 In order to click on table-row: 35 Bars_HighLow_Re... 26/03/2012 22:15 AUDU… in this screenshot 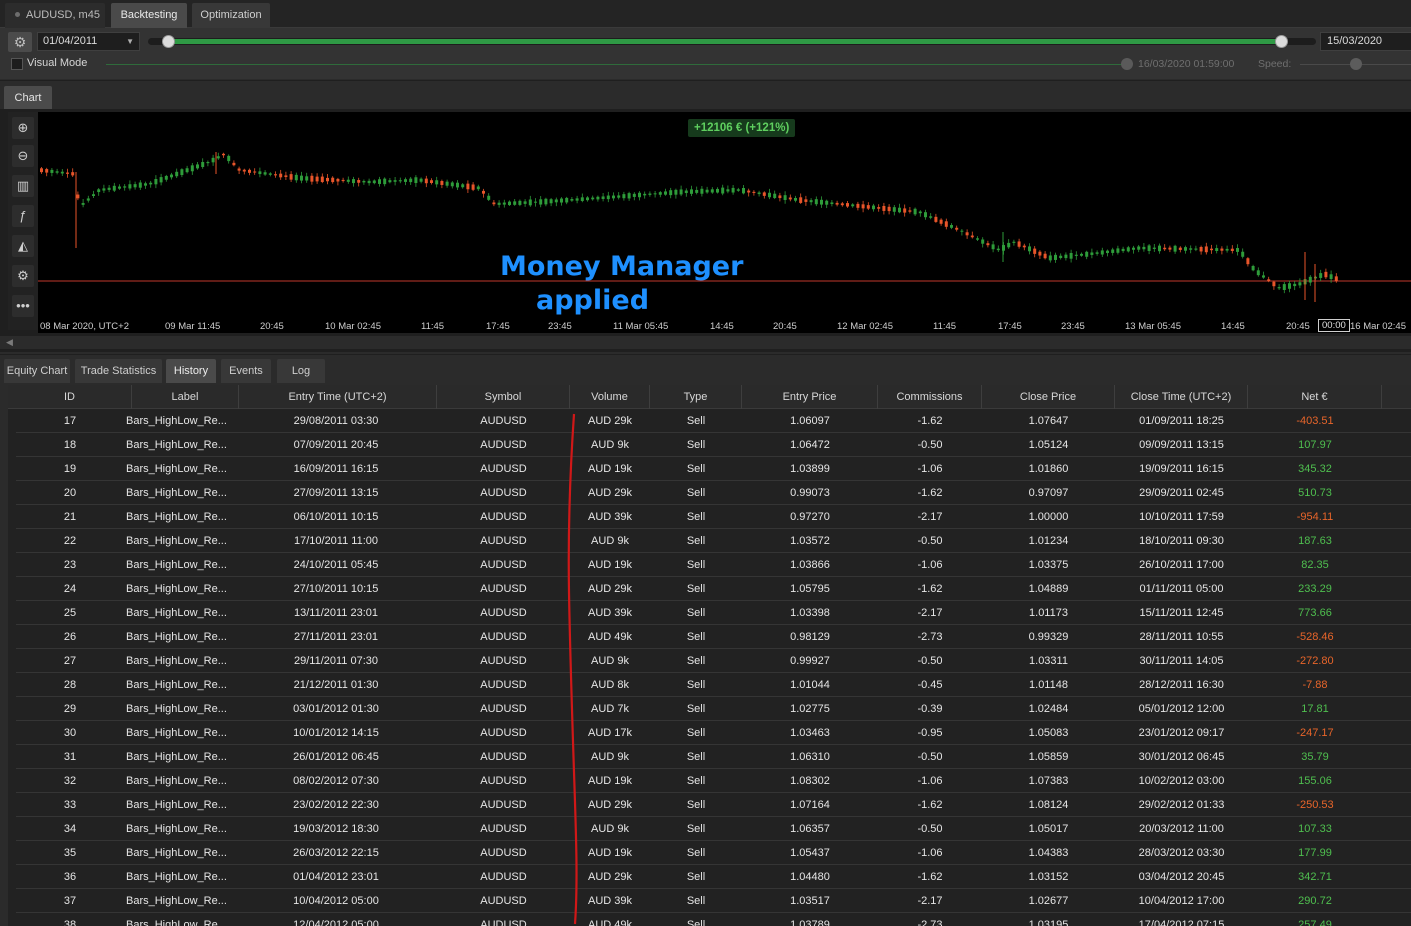, I will do `click(713, 853)`.